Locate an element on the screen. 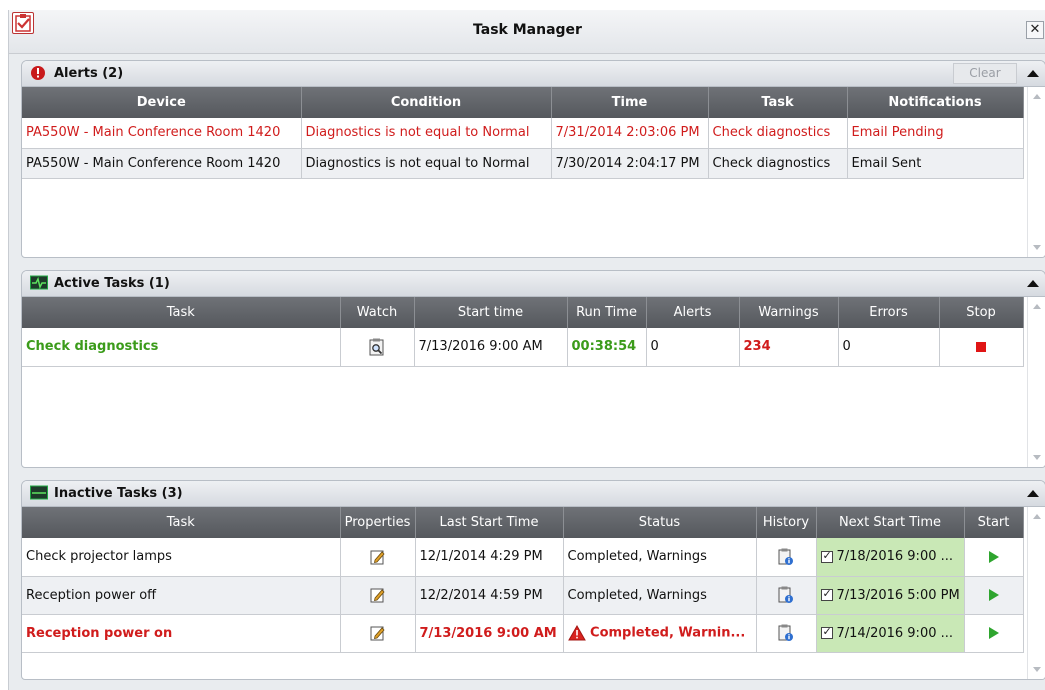  warnings-cell: 234 is located at coordinates (789, 347).